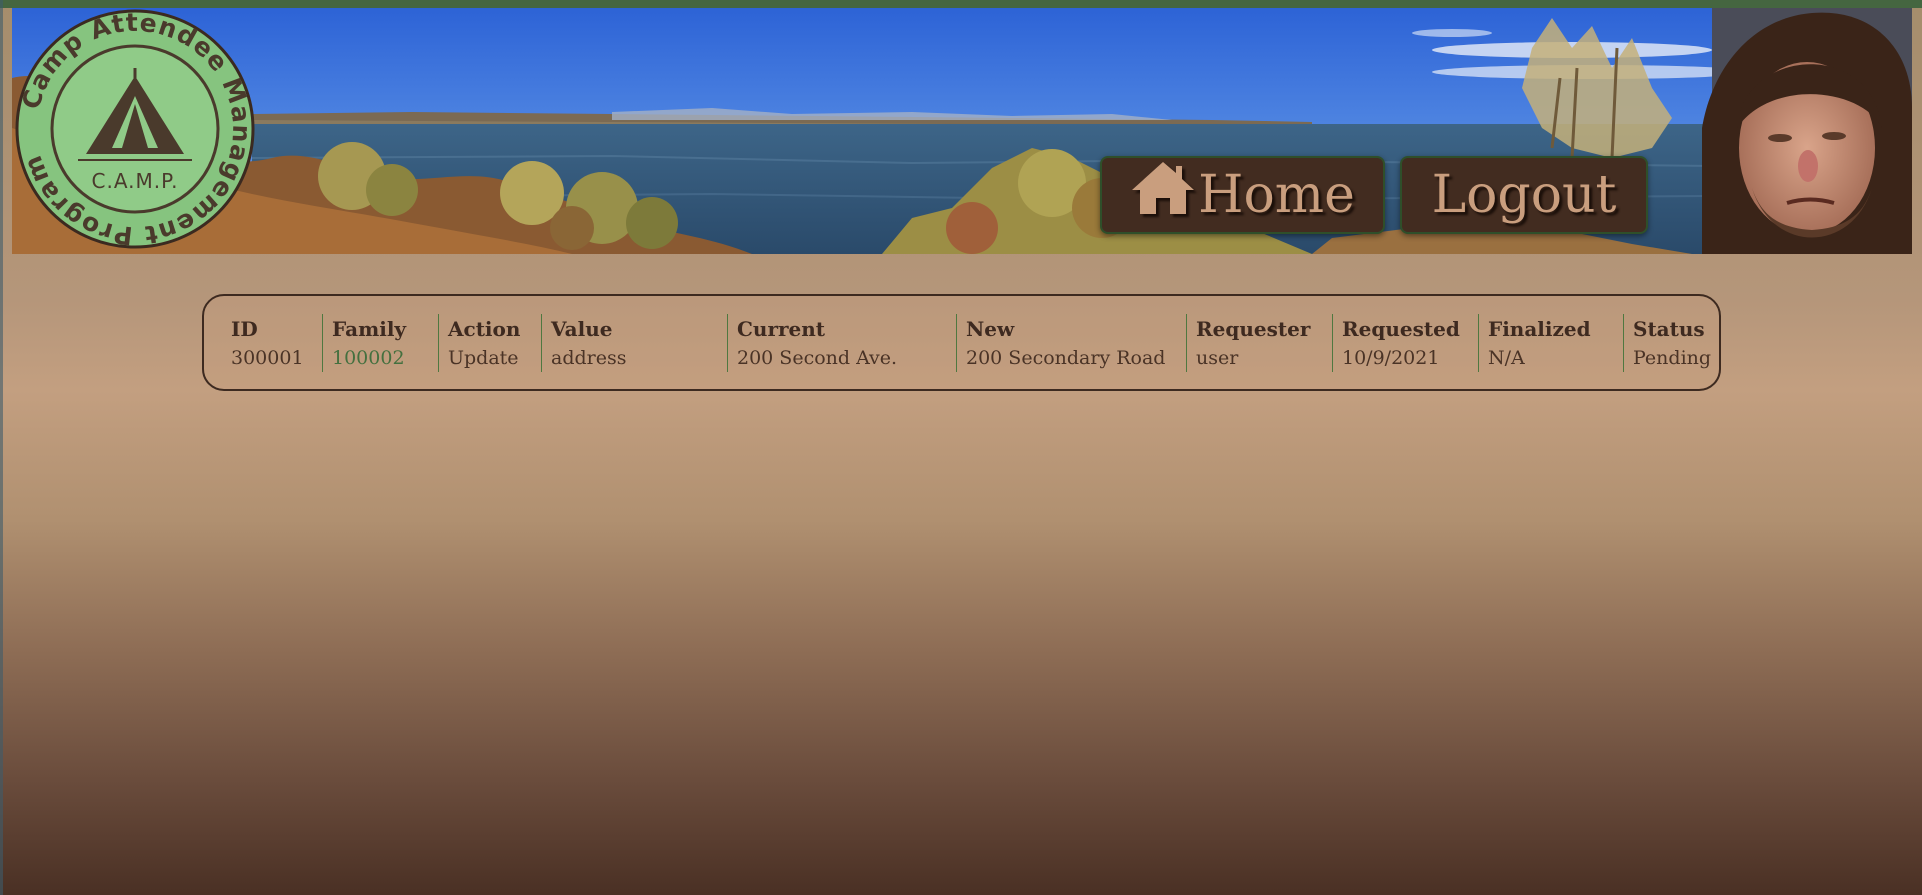 The height and width of the screenshot is (895, 1922). I want to click on header-finalized: Finalized, so click(1539, 329).